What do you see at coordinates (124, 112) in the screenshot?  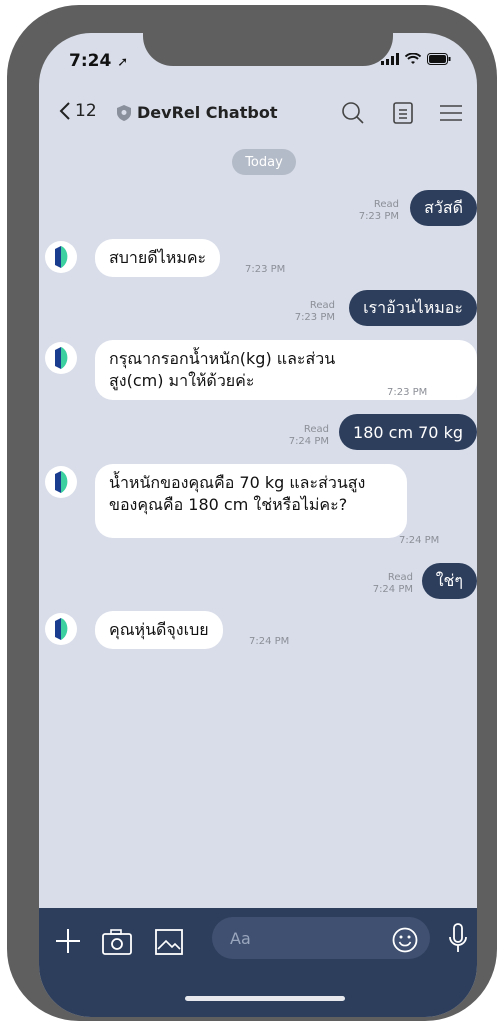 I see `shield-icon` at bounding box center [124, 112].